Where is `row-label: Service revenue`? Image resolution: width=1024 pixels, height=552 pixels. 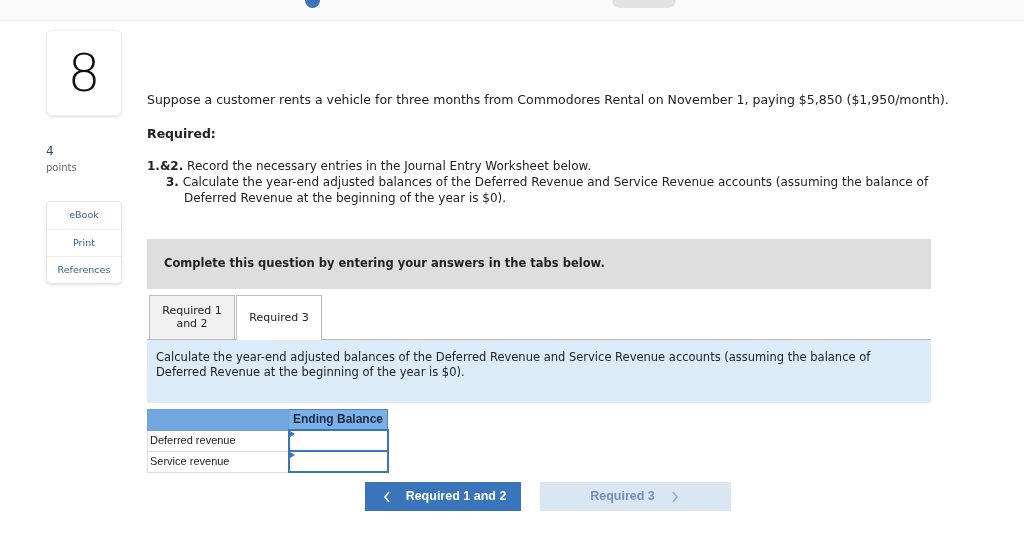 row-label: Service revenue is located at coordinates (218, 461).